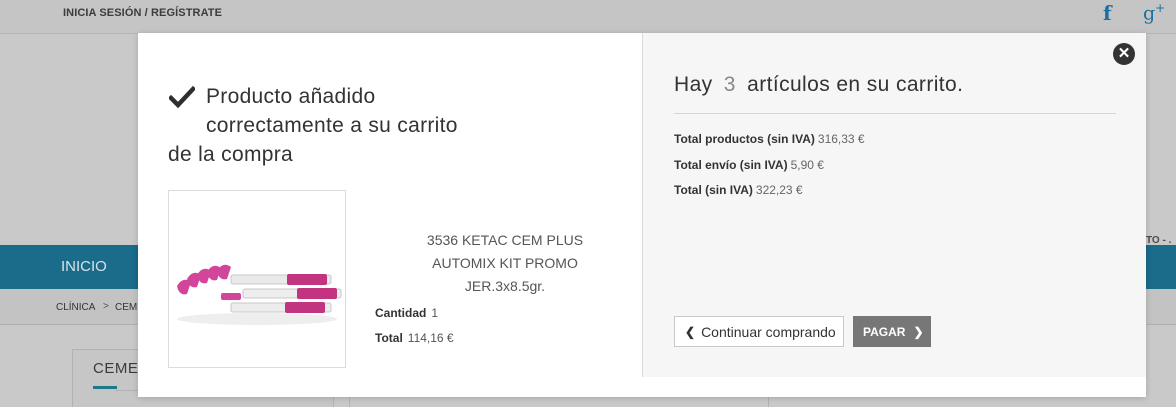 The image size is (1176, 407). What do you see at coordinates (731, 165) in the screenshot?
I see `total-shipping-label: Total envío (sin IVA)` at bounding box center [731, 165].